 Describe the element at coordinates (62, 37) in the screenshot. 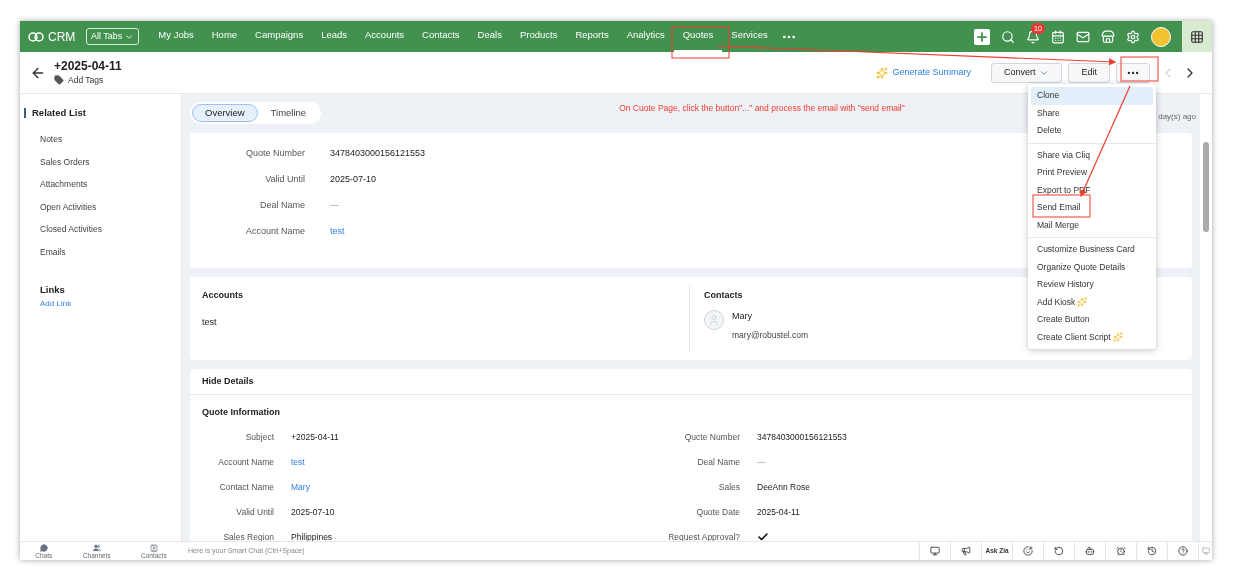

I see `app-name: CRM` at that location.